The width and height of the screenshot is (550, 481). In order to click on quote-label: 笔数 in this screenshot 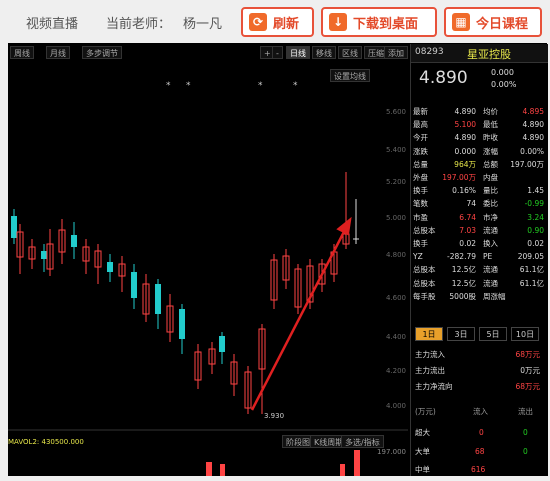, I will do `click(420, 204)`.